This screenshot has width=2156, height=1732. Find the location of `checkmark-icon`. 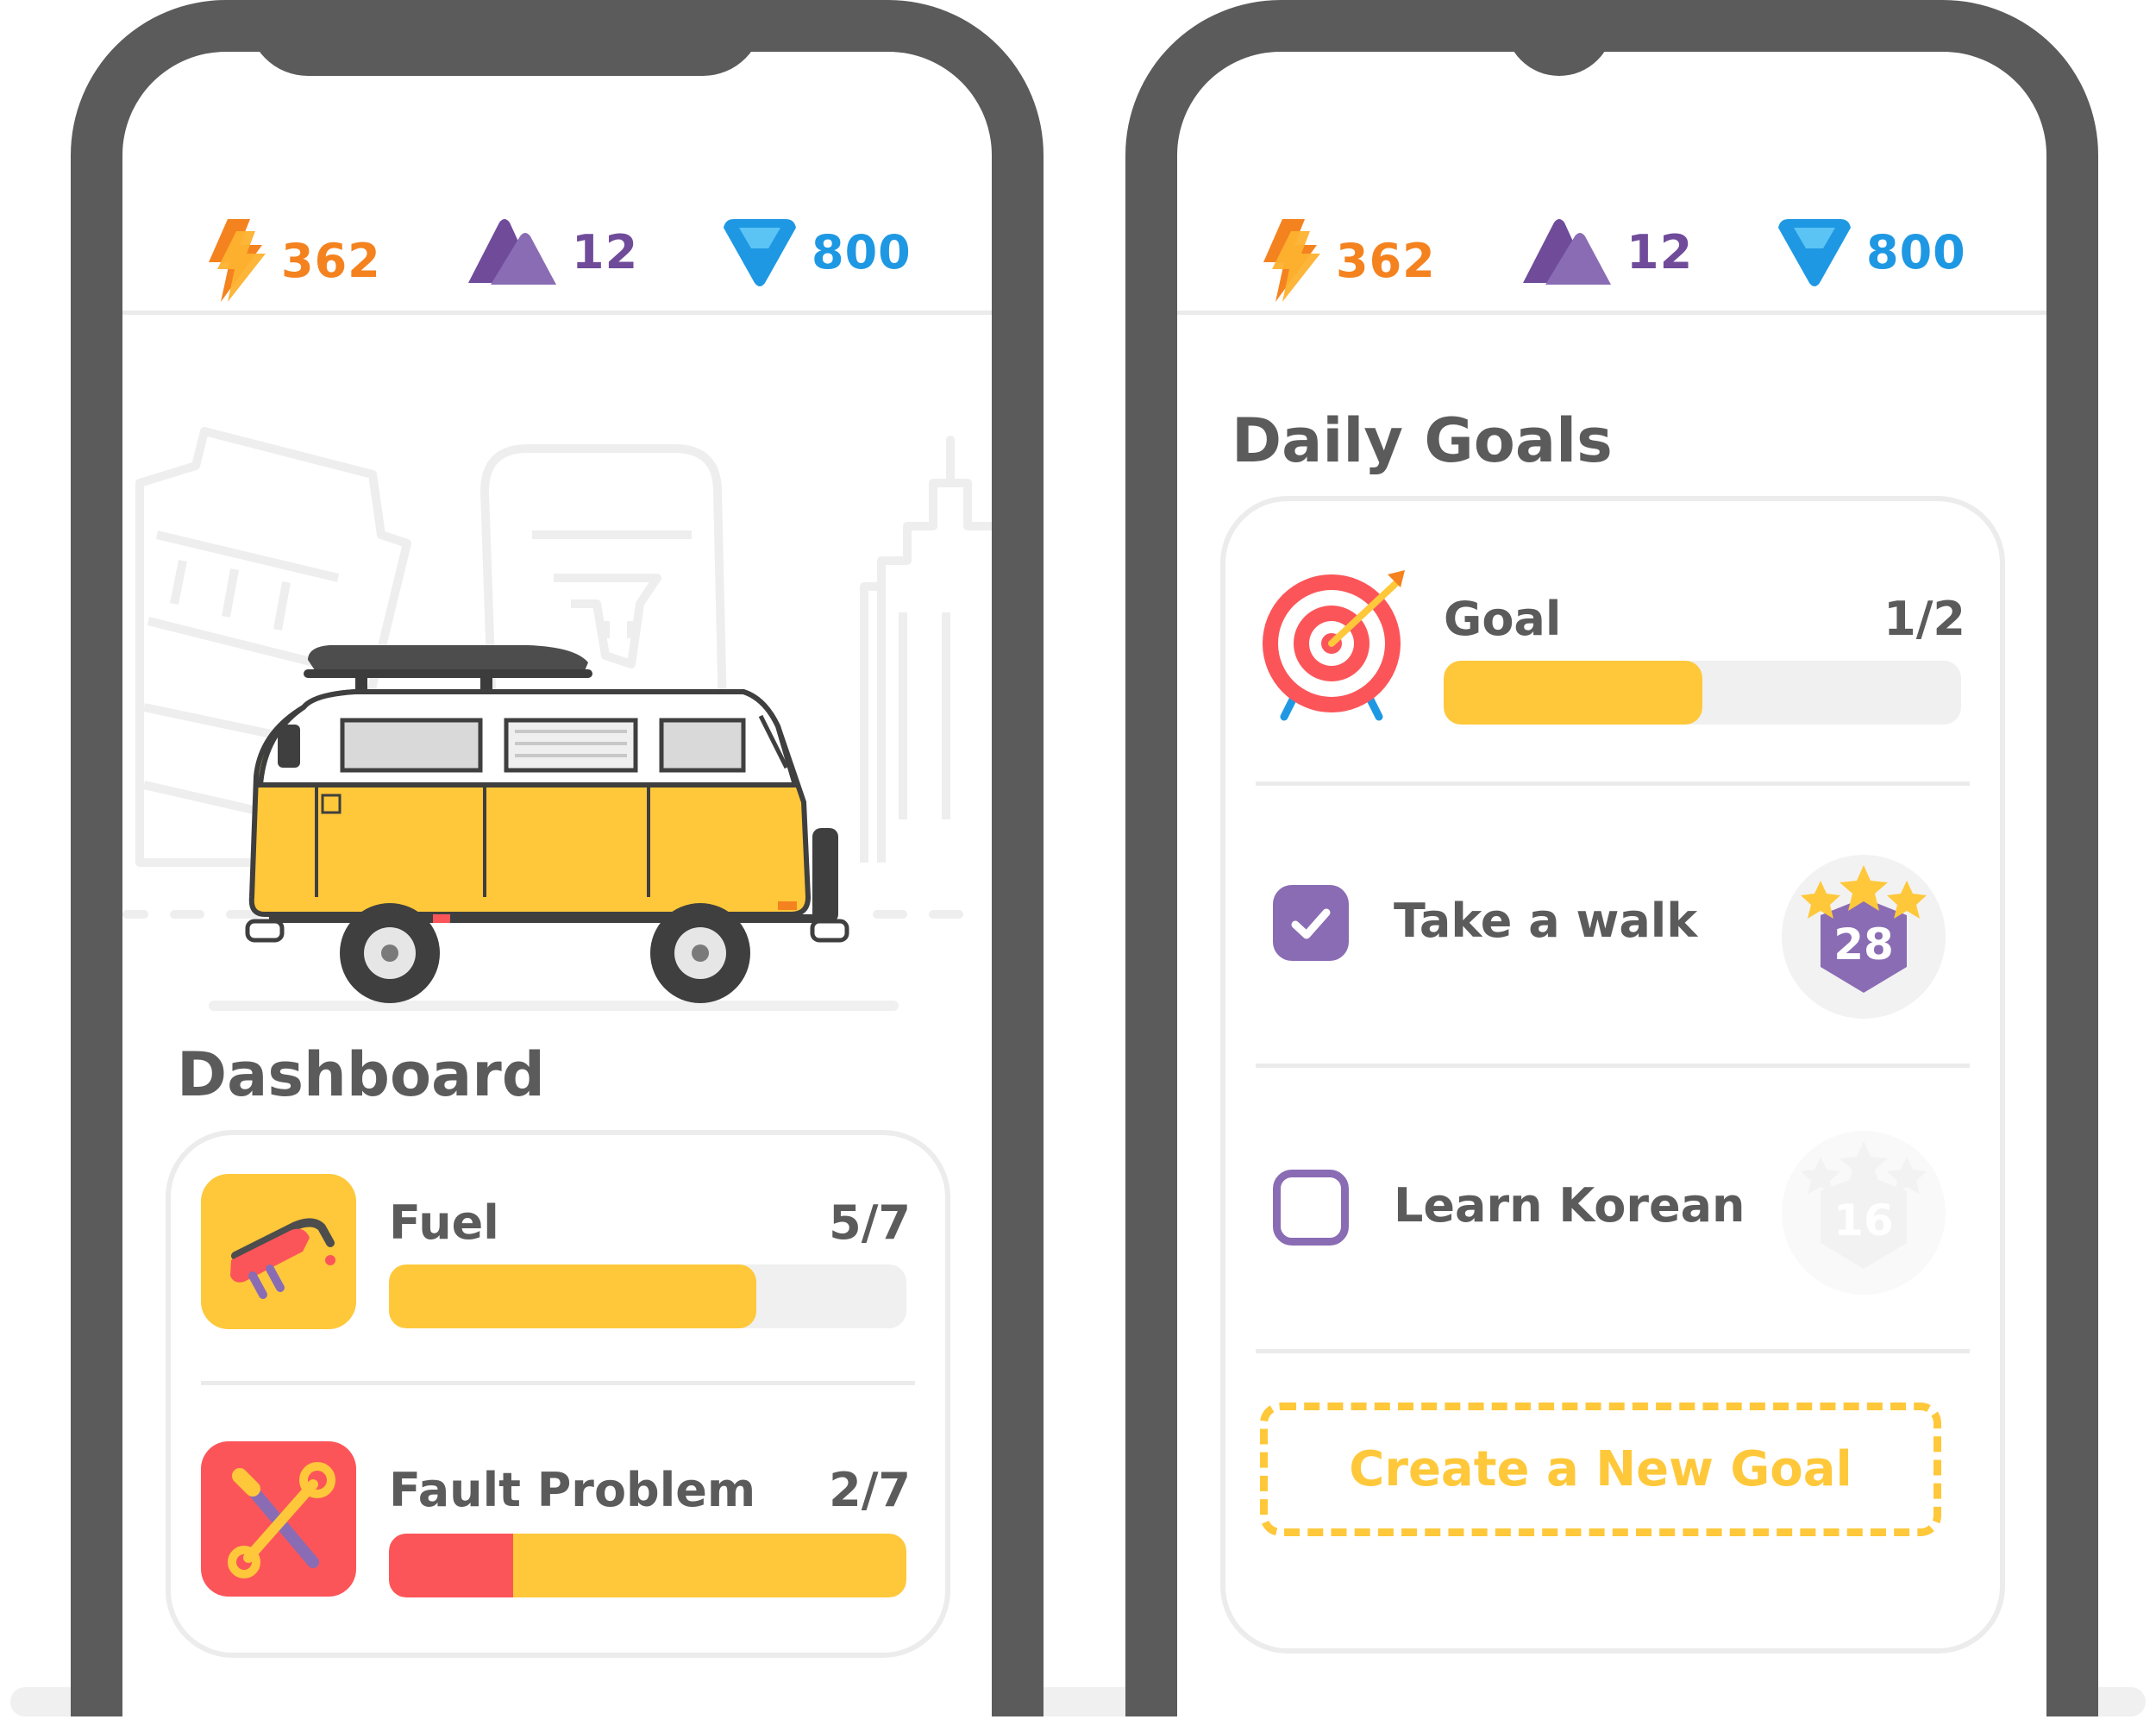

checkmark-icon is located at coordinates (1311, 924).